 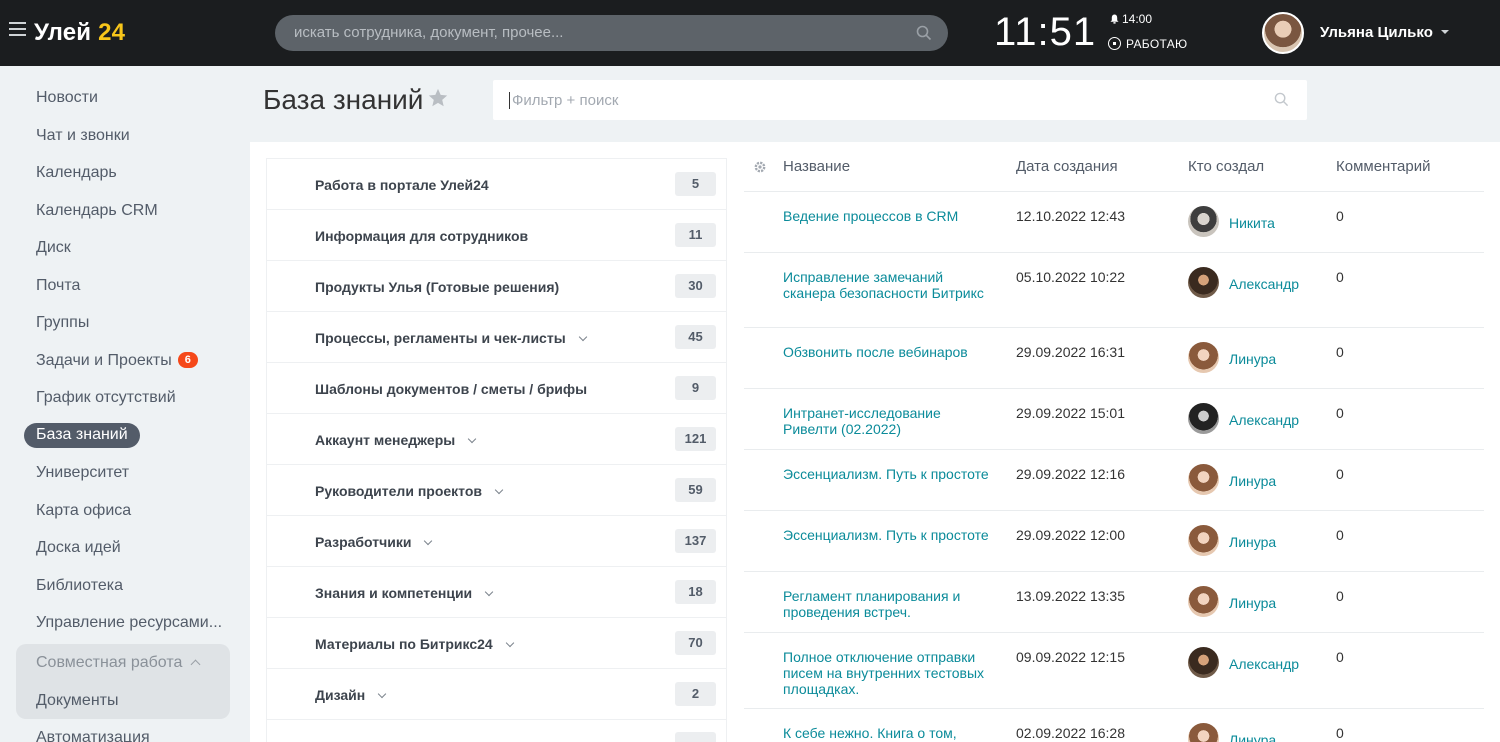 I want to click on category-name-text: Разработчики, so click(x=363, y=542).